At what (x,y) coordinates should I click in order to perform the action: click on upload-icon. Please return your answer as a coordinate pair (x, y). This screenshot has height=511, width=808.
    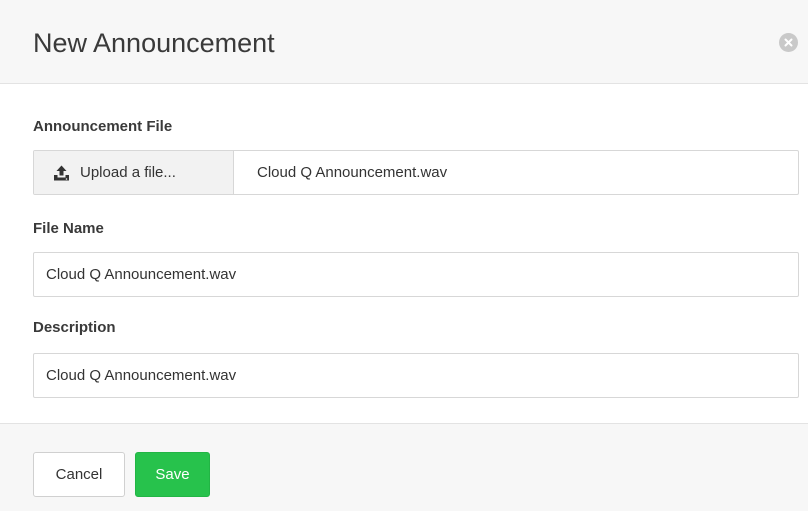
    Looking at the image, I should click on (61, 173).